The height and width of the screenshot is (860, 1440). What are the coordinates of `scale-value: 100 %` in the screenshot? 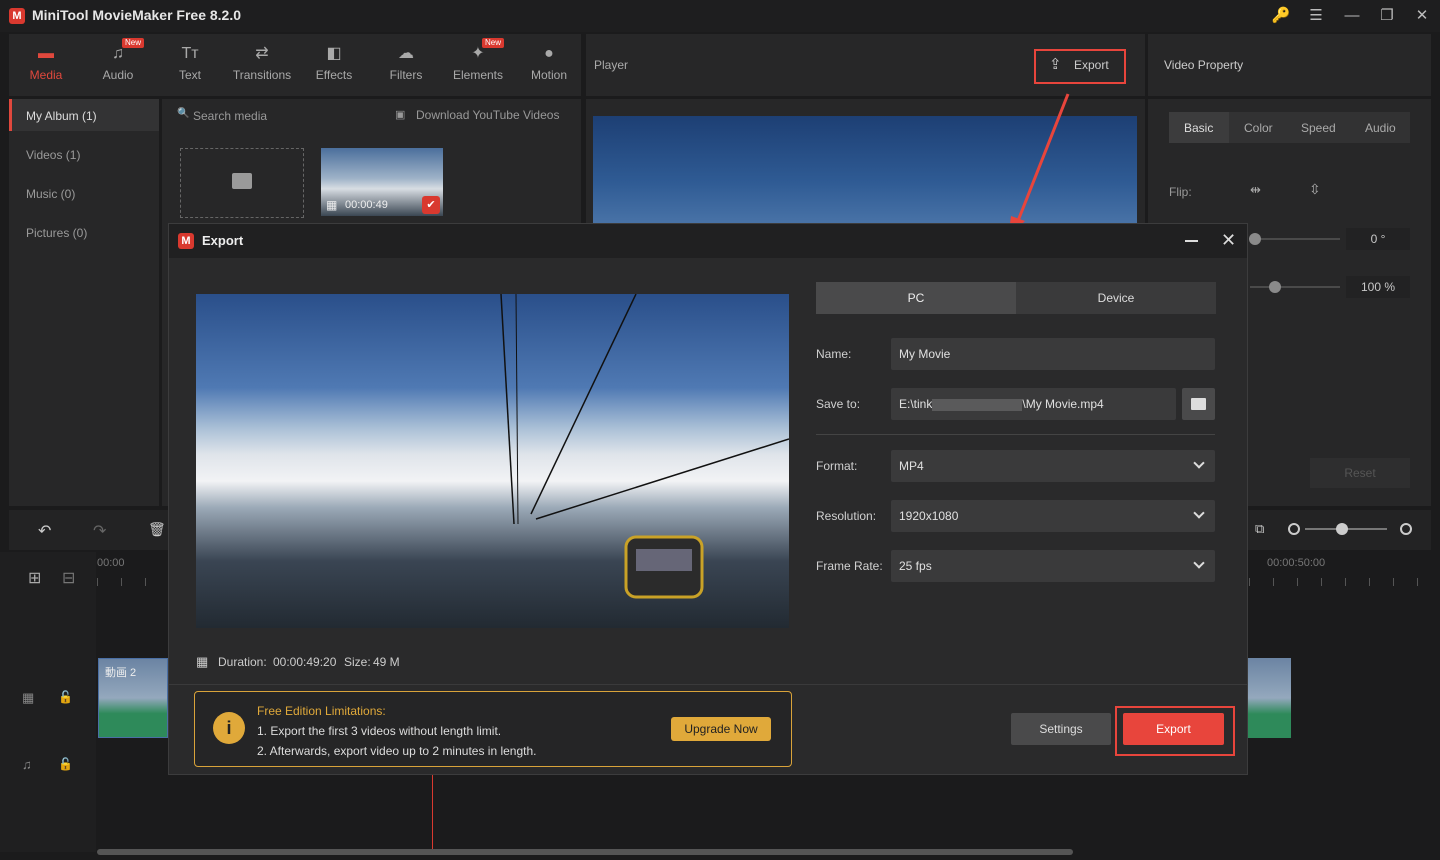 It's located at (1378, 287).